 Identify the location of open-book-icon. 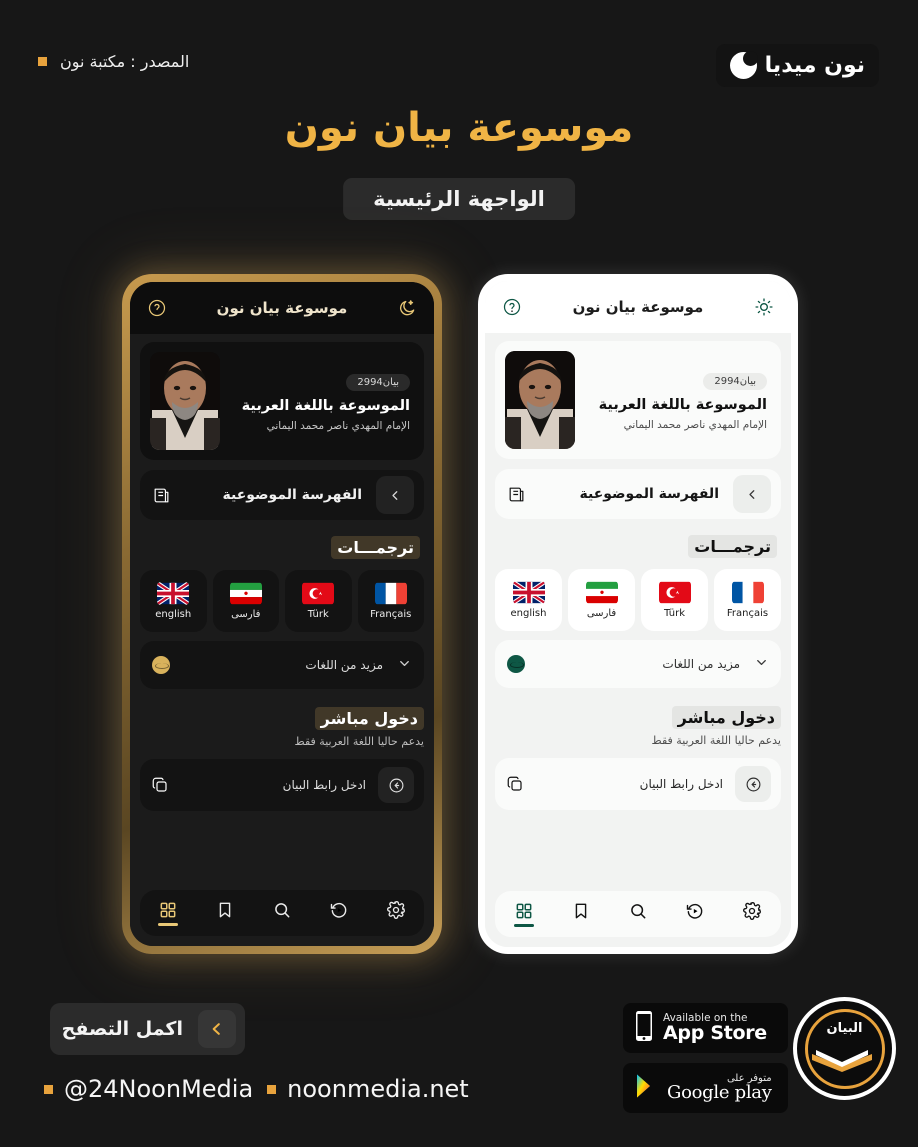
(841, 1060).